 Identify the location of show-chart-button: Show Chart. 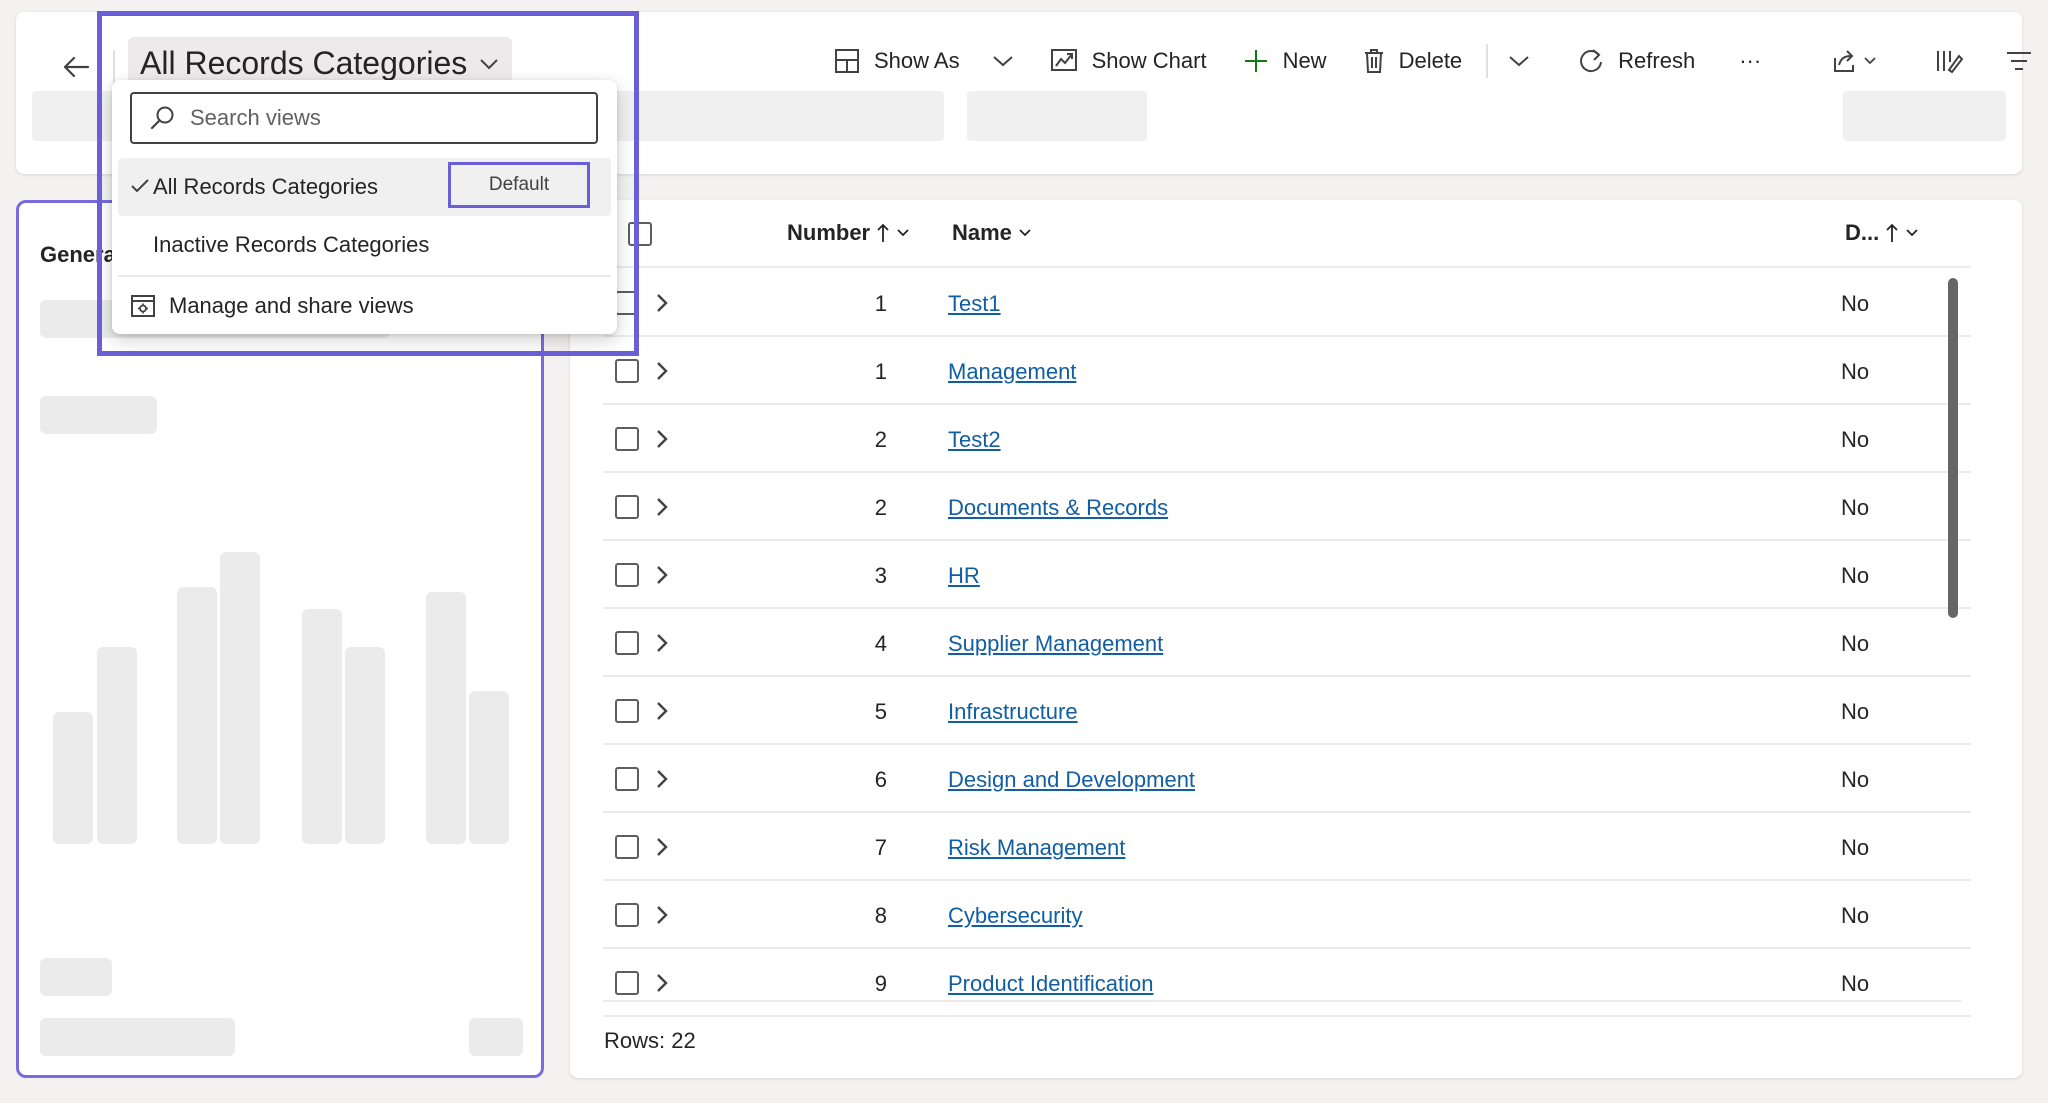
(1128, 61).